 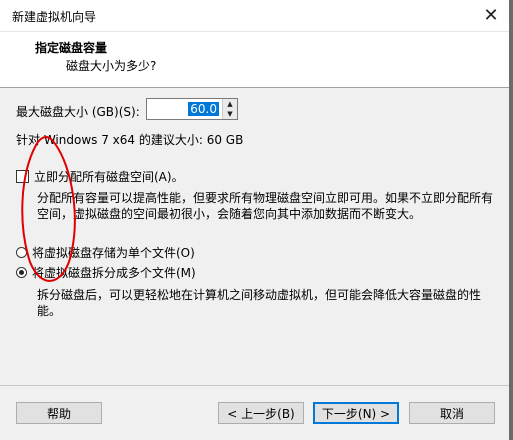 I want to click on next-button: 下一步(N) >, so click(x=356, y=413).